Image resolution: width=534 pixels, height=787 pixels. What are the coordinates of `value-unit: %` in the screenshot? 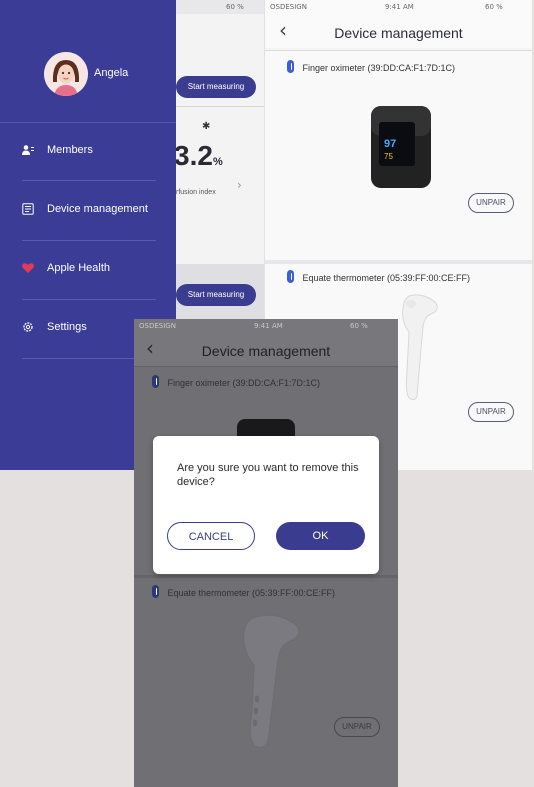 It's located at (217, 162).